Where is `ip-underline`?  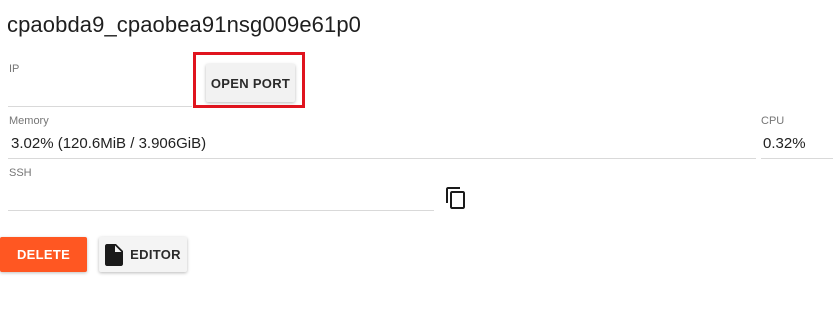 ip-underline is located at coordinates (100, 106).